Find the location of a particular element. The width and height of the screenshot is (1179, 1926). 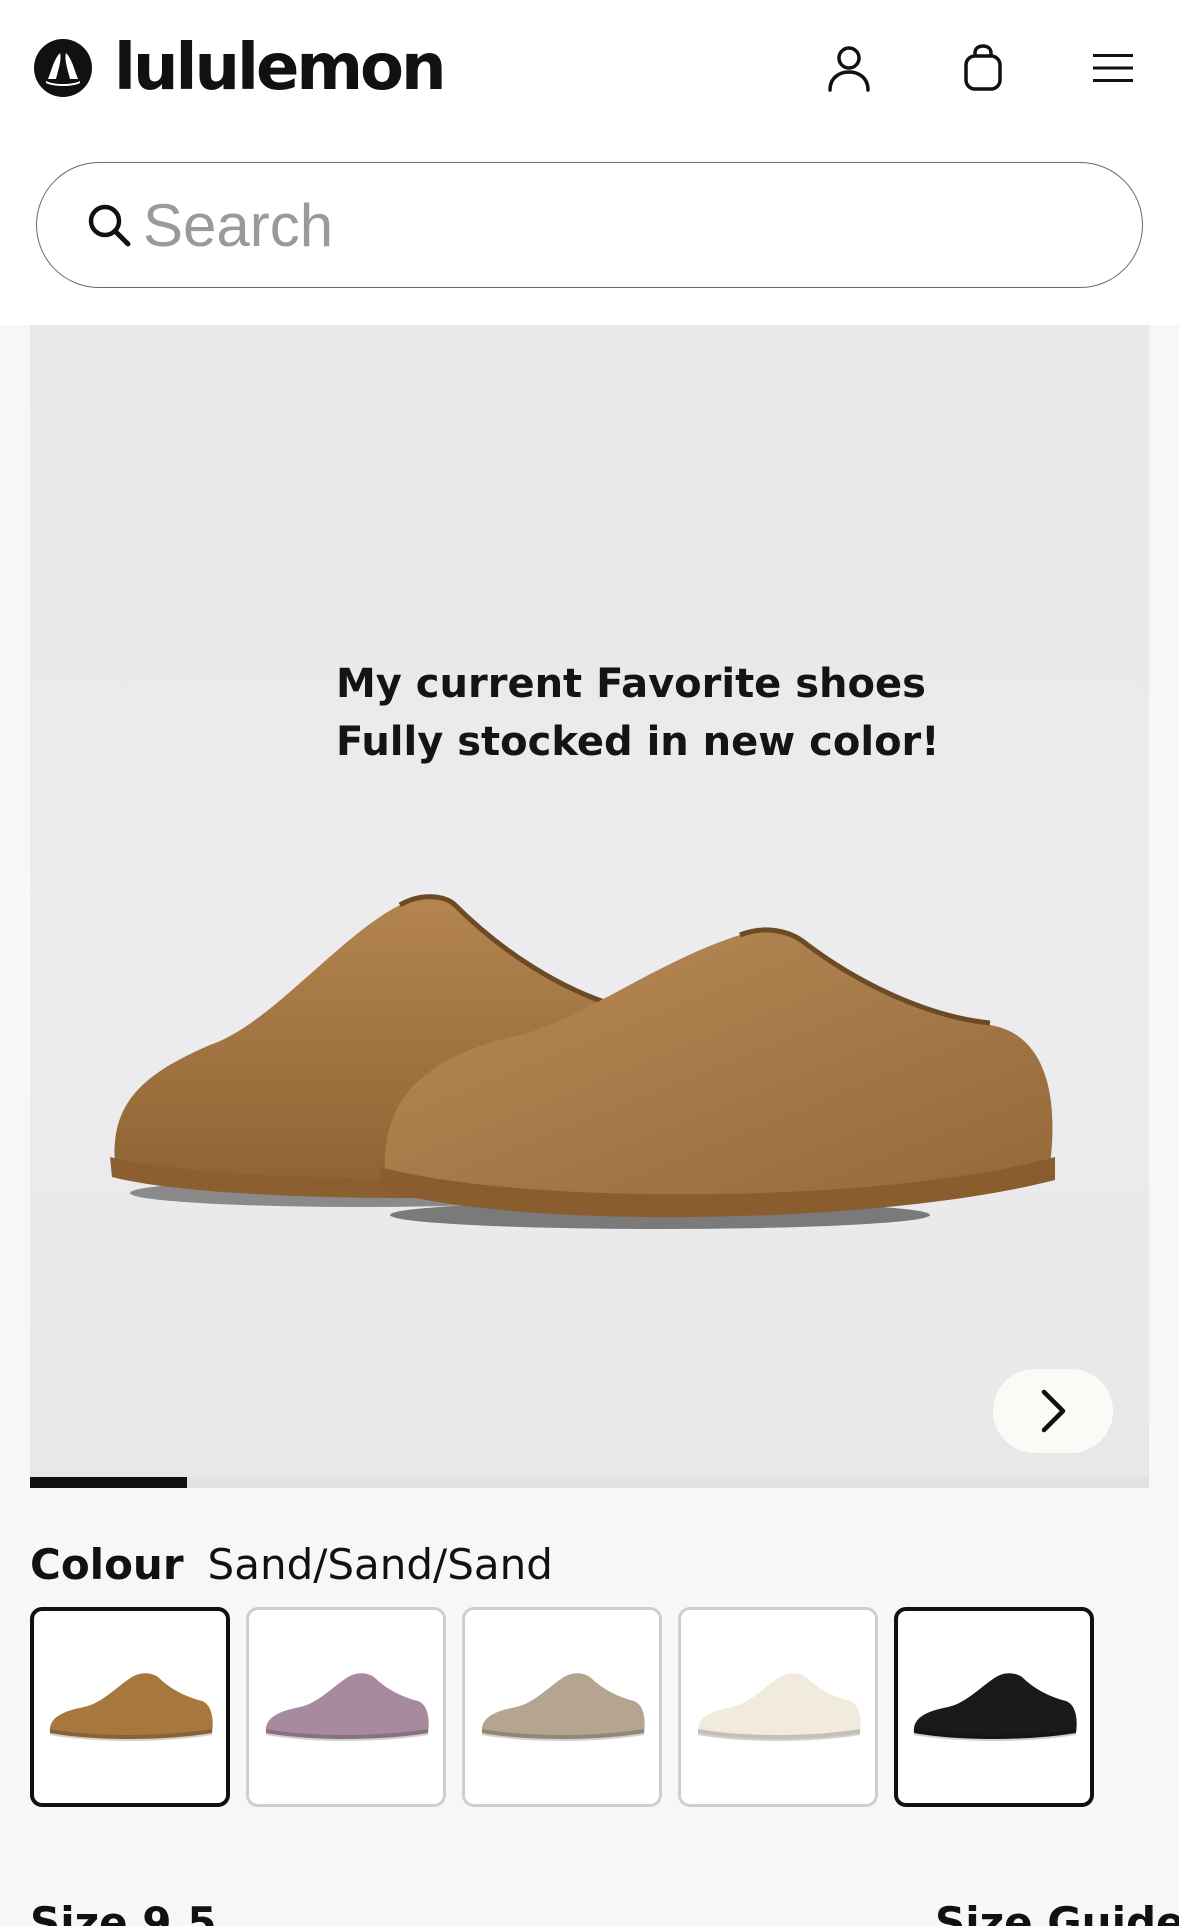

colour-swatches is located at coordinates (562, 1707).